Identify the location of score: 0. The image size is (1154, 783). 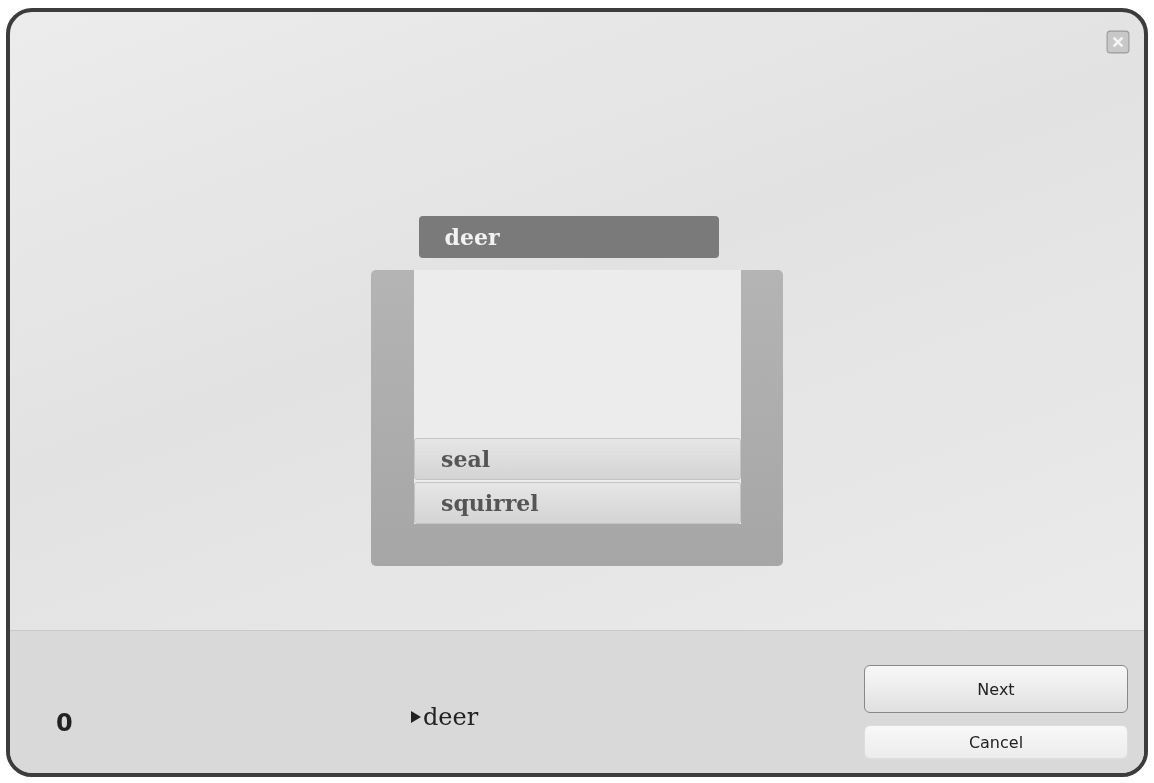
(65, 723).